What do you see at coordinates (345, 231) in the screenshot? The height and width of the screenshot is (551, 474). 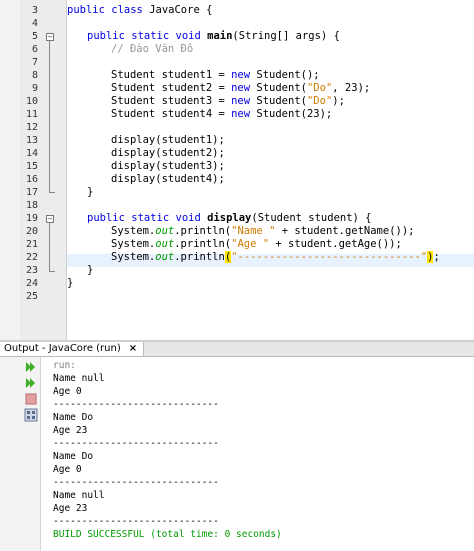 I see `code-text: + student.getName());` at bounding box center [345, 231].